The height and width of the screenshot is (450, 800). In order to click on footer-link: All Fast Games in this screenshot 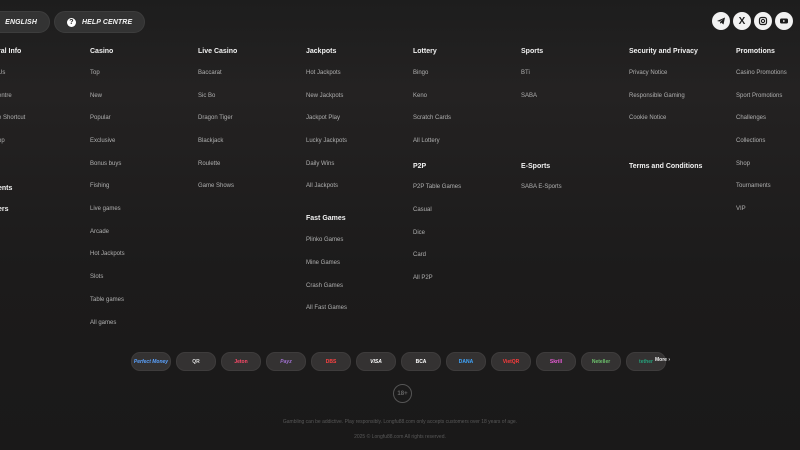, I will do `click(326, 308)`.